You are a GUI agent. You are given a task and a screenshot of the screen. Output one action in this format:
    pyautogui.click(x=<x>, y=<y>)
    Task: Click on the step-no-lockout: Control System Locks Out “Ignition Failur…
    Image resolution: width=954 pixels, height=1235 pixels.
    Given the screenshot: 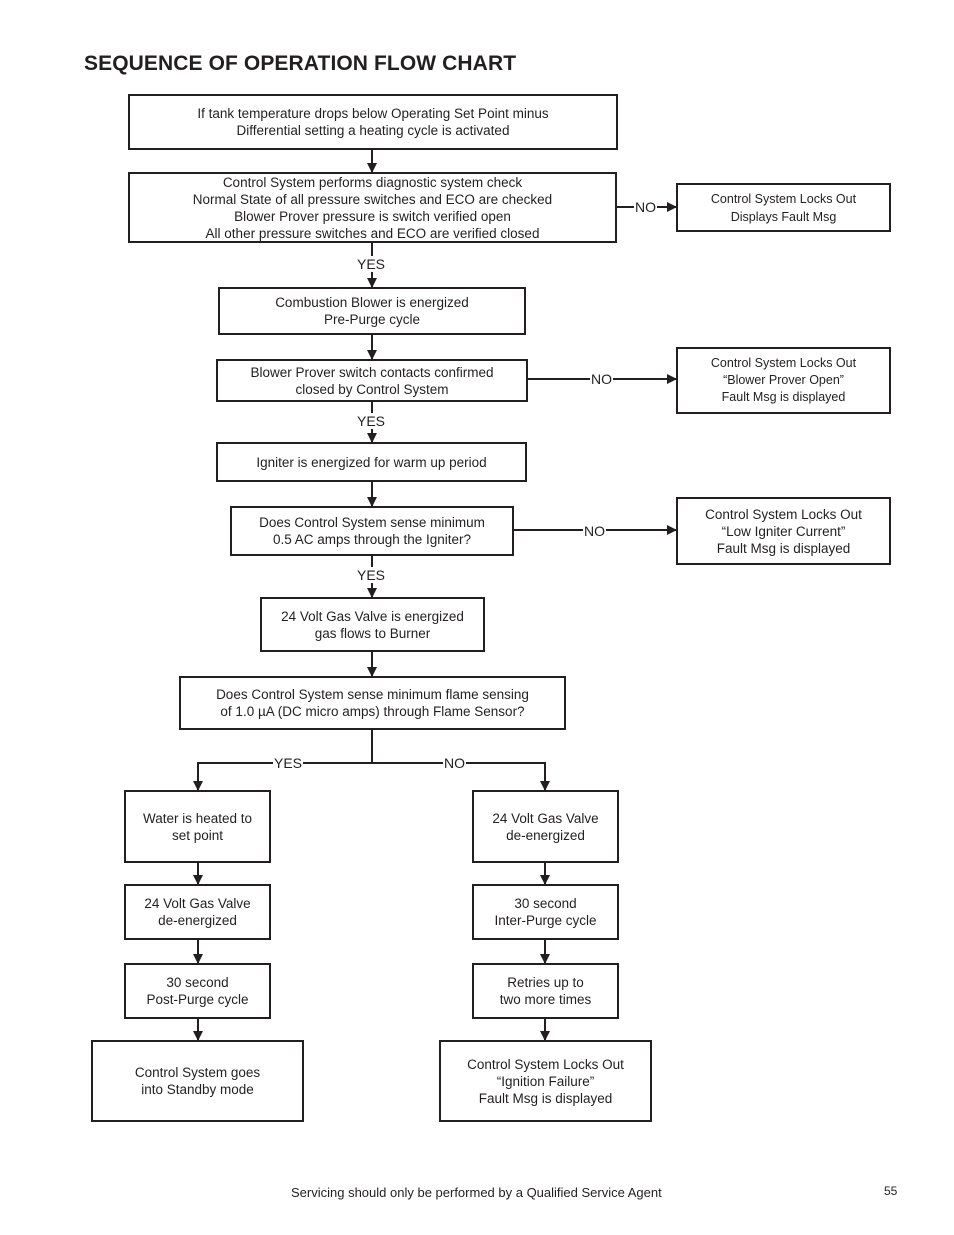 What is the action you would take?
    pyautogui.click(x=545, y=1081)
    